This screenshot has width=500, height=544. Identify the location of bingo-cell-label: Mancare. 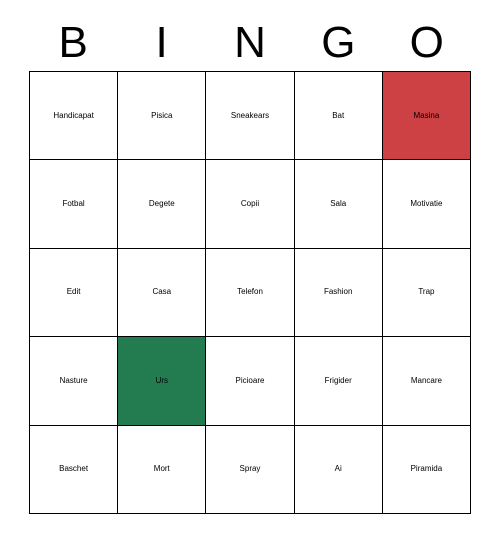
(426, 380).